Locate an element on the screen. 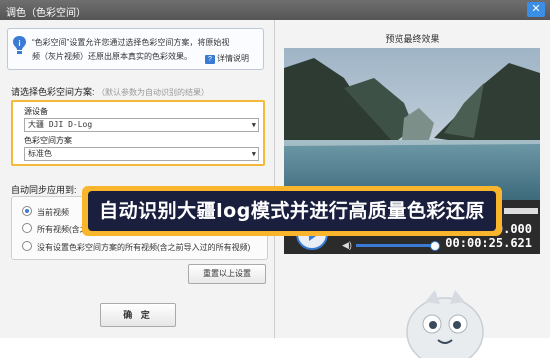 This screenshot has height=358, width=550. progress-bar is located at coordinates (521, 211).